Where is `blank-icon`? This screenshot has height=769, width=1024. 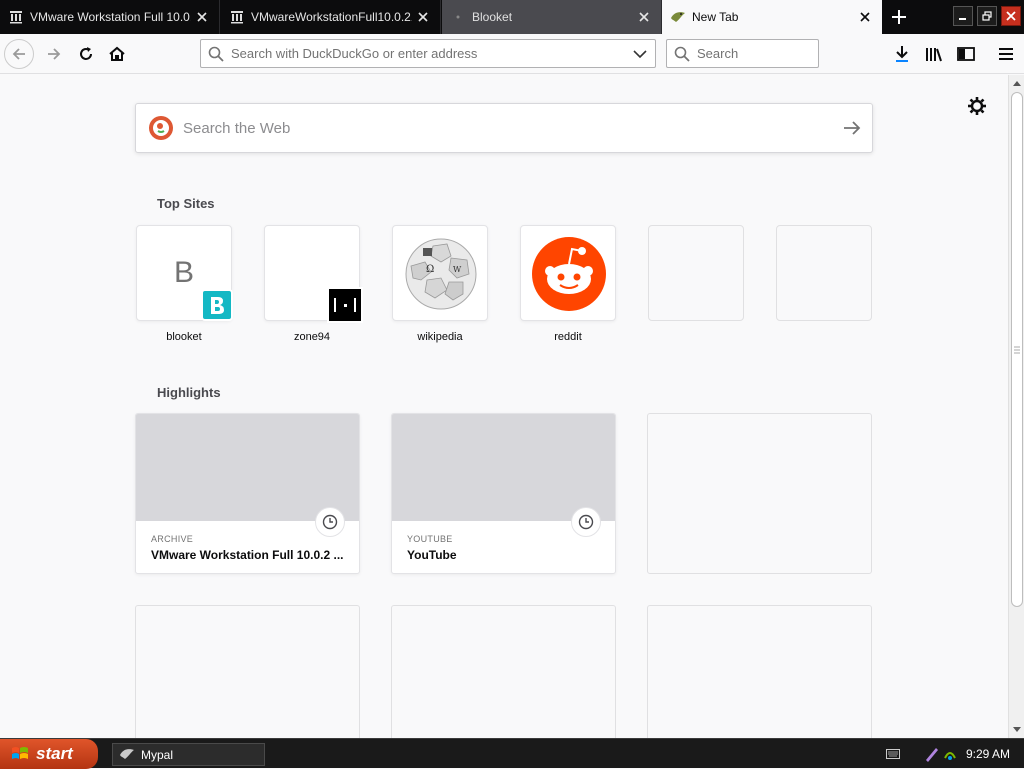 blank-icon is located at coordinates (458, 17).